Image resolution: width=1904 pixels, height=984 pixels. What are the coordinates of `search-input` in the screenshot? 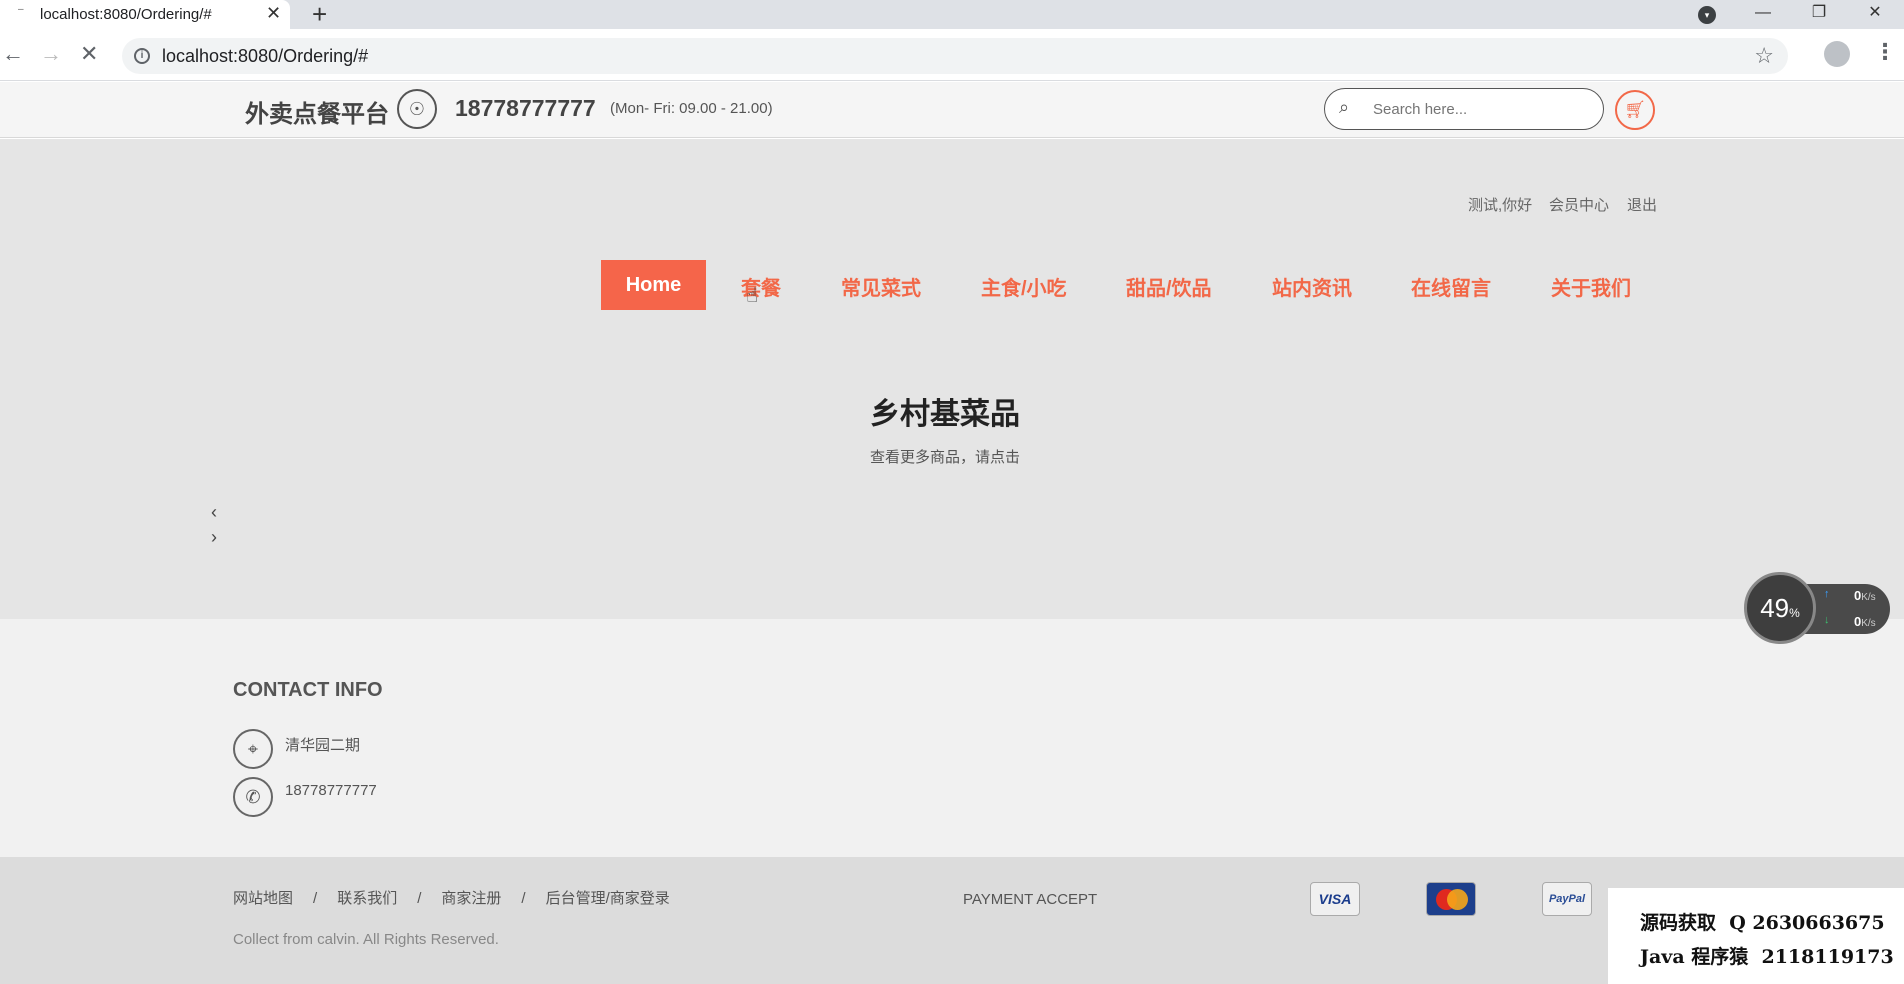 It's located at (1478, 109).